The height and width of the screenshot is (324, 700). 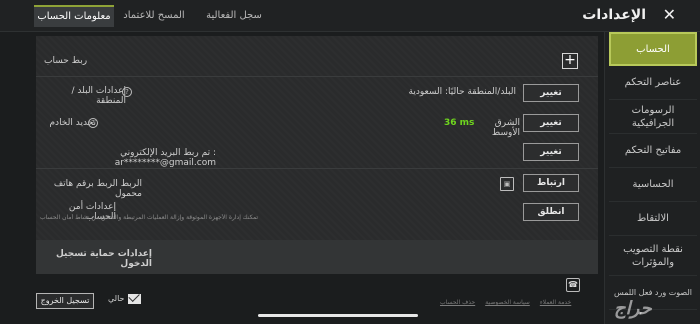 I want to click on mail-icon, so click(x=134, y=299).